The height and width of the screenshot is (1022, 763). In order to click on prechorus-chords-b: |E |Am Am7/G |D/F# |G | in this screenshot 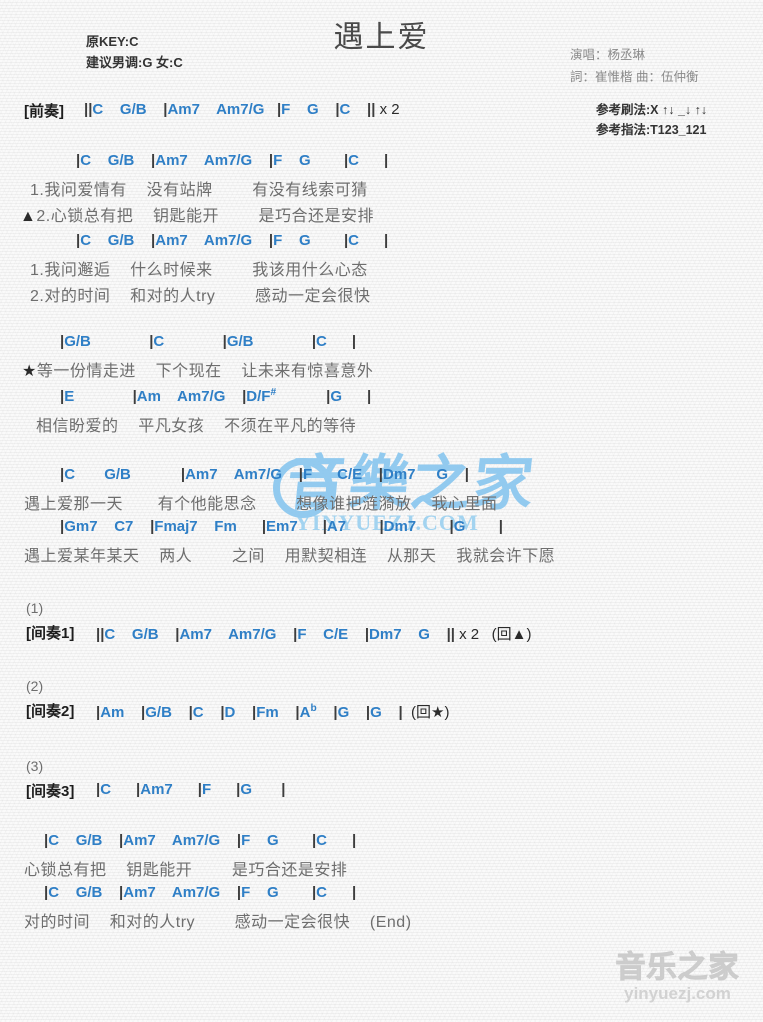, I will do `click(216, 396)`.